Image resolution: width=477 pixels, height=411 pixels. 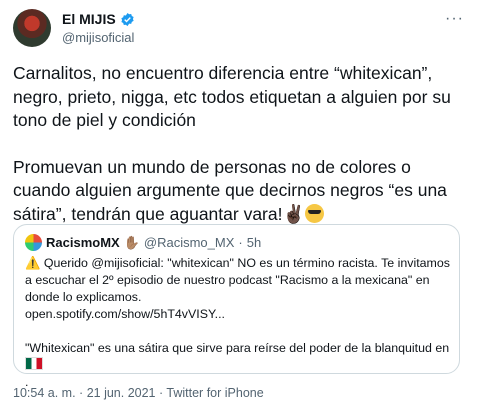 I want to click on verified-badge-icon, so click(x=127, y=19).